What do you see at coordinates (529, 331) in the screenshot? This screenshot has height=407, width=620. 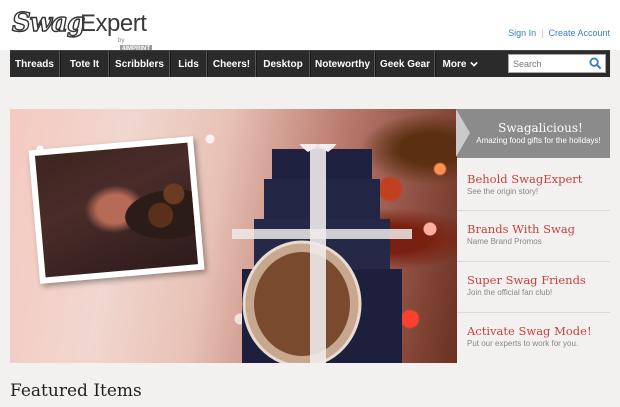 I see `side-link-title: Activate Swag Mode!` at bounding box center [529, 331].